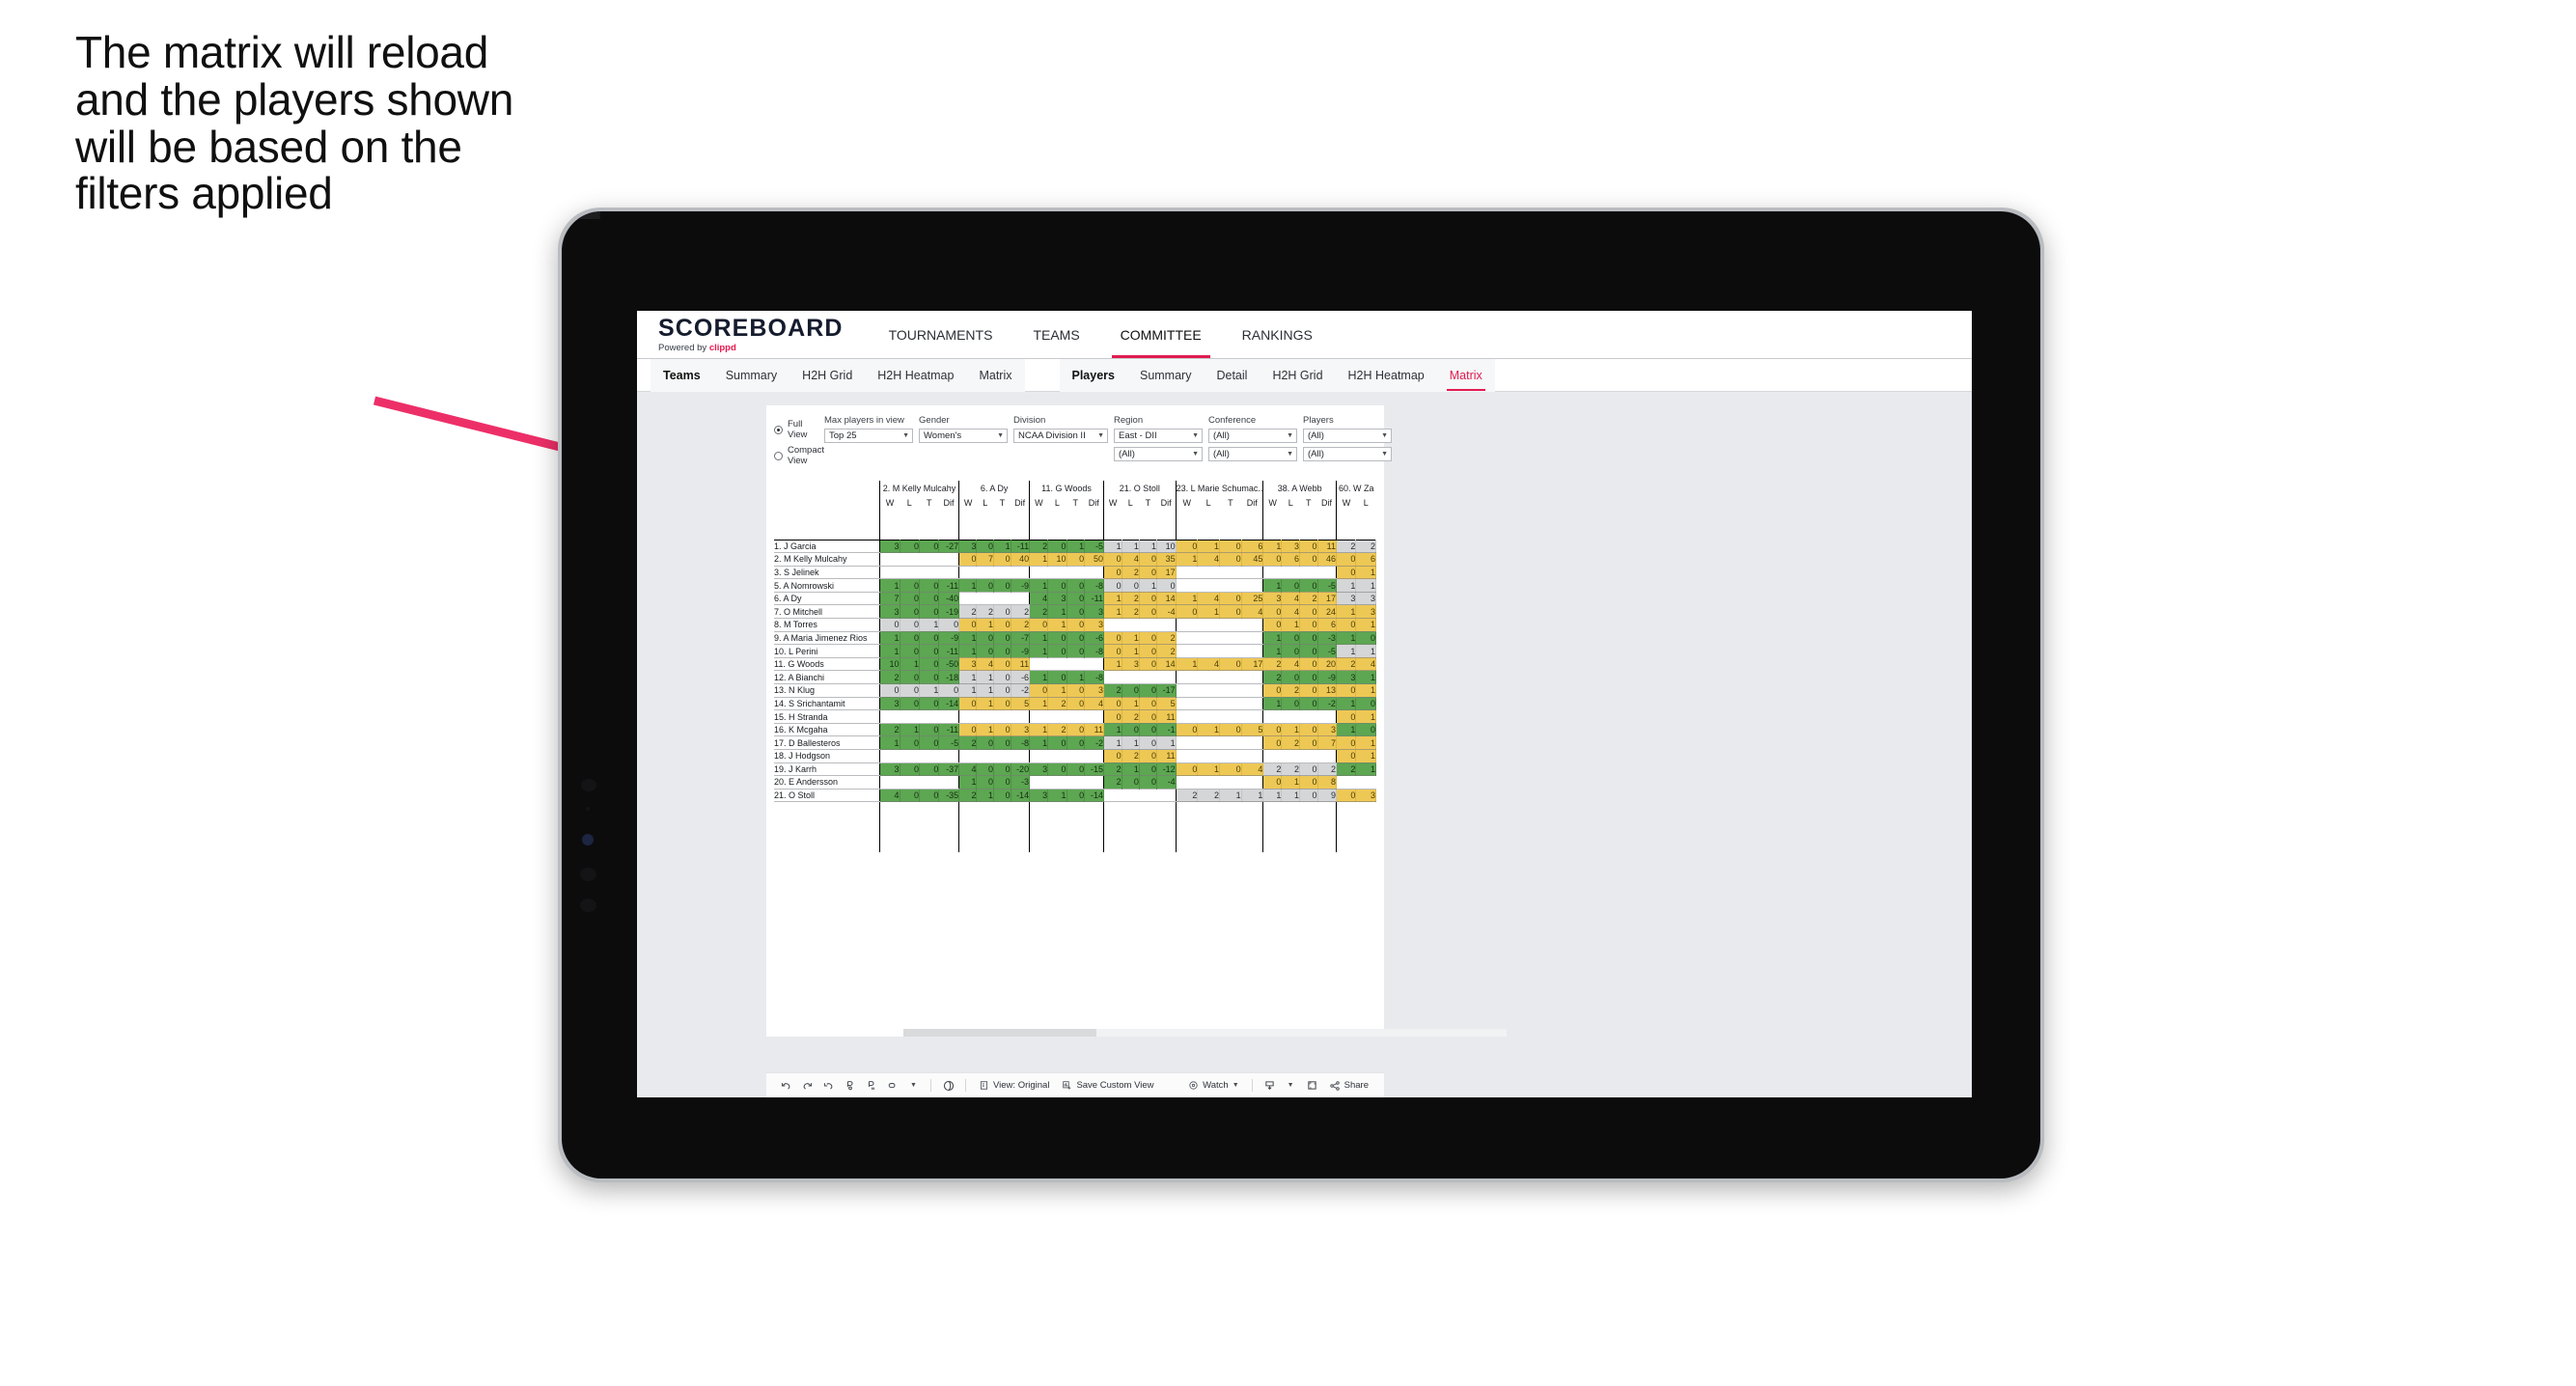  Describe the element at coordinates (1297, 375) in the screenshot. I see `subnav-players-h2h-grid: H2H Grid` at that location.